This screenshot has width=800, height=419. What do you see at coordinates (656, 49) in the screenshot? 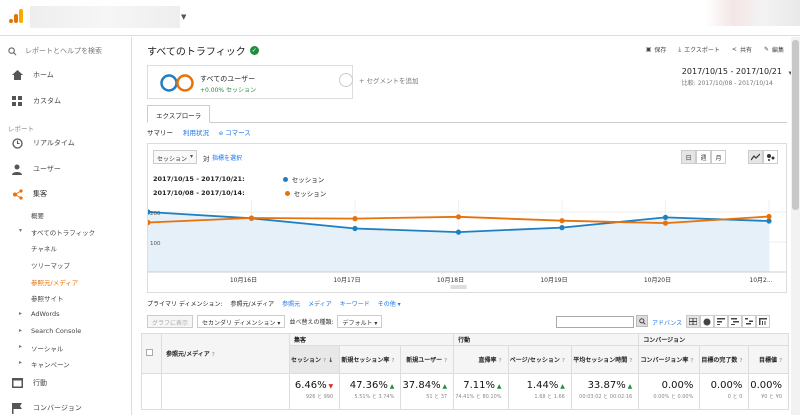
I see `save-button: ▣ 保存` at bounding box center [656, 49].